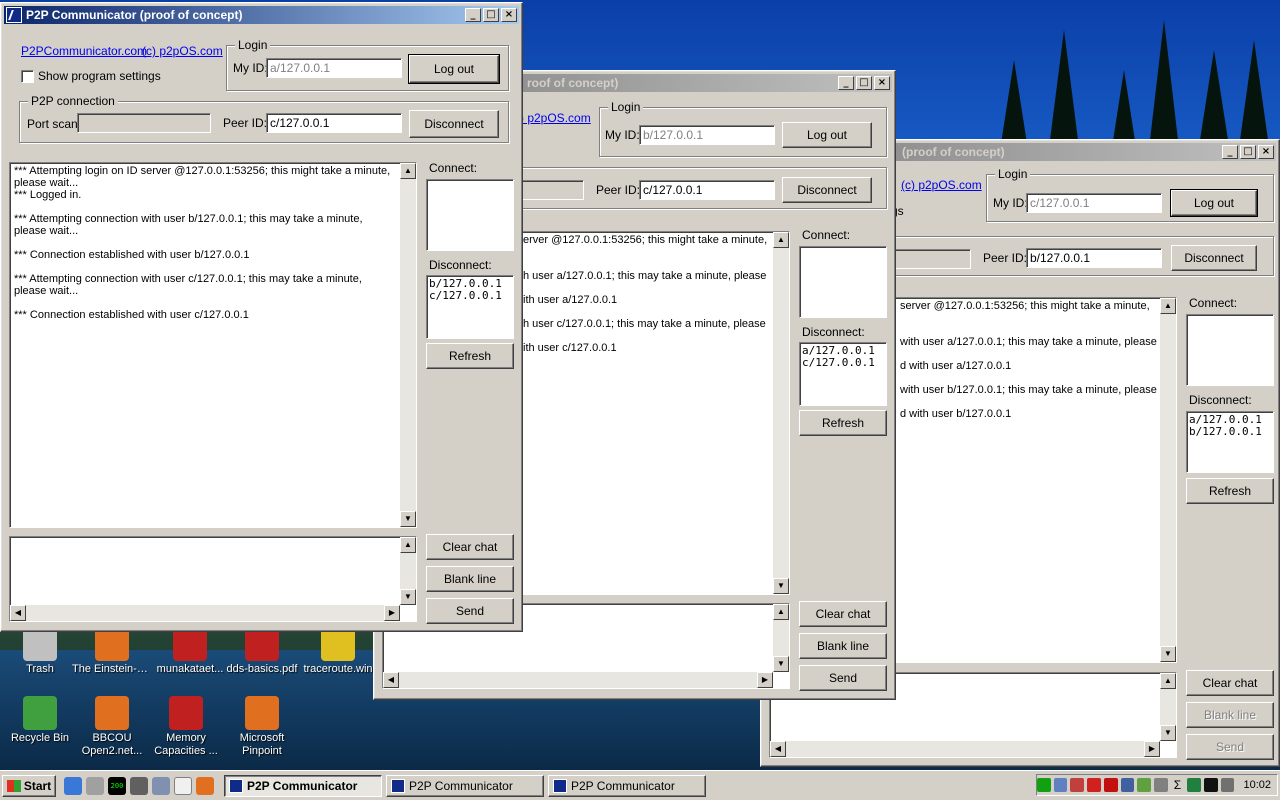 The image size is (1280, 800). What do you see at coordinates (139, 785) in the screenshot?
I see `tools-icon` at bounding box center [139, 785].